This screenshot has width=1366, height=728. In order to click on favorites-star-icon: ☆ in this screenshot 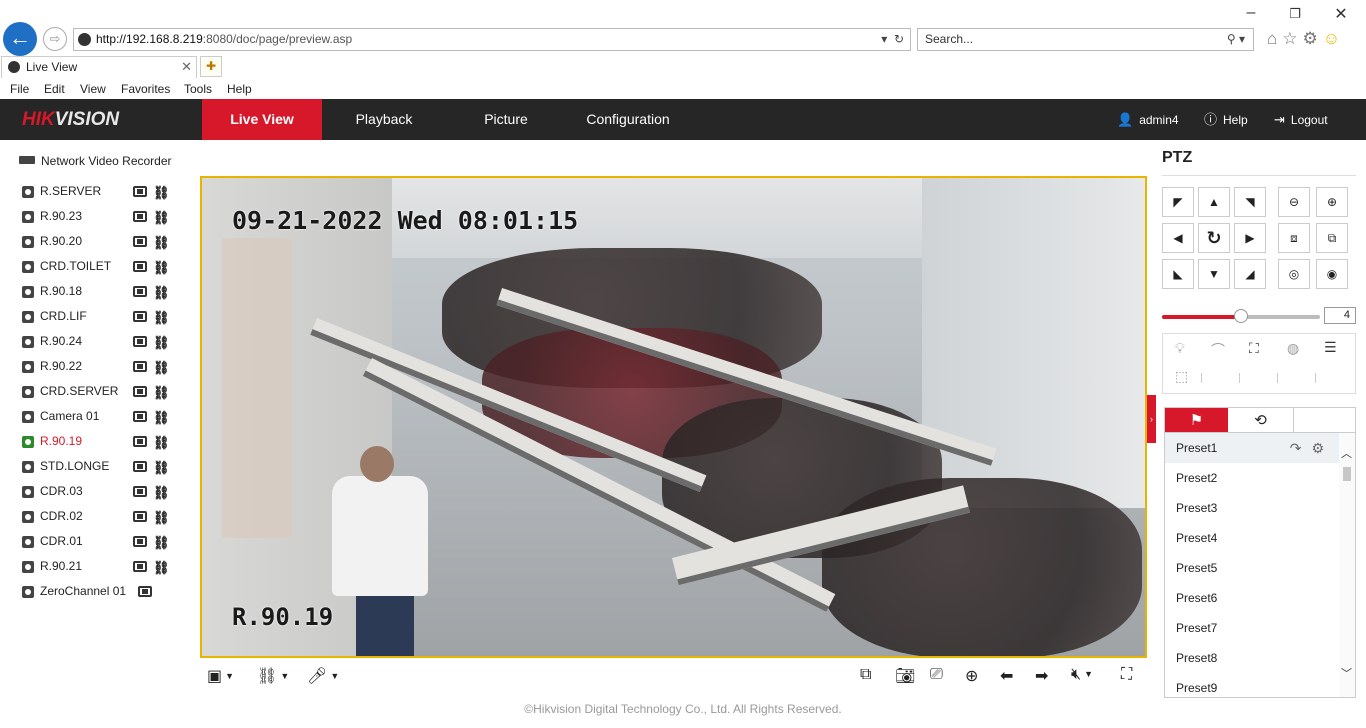, I will do `click(1292, 38)`.